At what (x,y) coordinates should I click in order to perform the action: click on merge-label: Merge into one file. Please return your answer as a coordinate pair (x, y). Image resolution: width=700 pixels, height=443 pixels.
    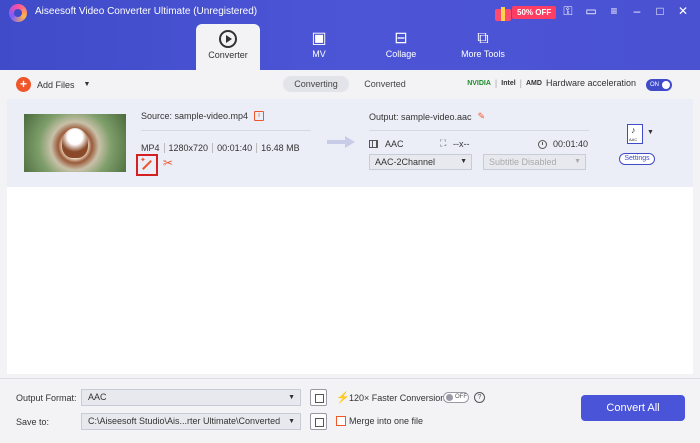
    Looking at the image, I should click on (386, 421).